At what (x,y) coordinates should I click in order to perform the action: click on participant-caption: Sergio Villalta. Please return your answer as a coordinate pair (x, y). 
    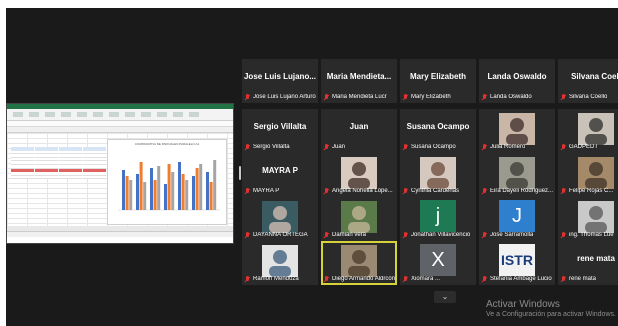
    Looking at the image, I should click on (280, 147).